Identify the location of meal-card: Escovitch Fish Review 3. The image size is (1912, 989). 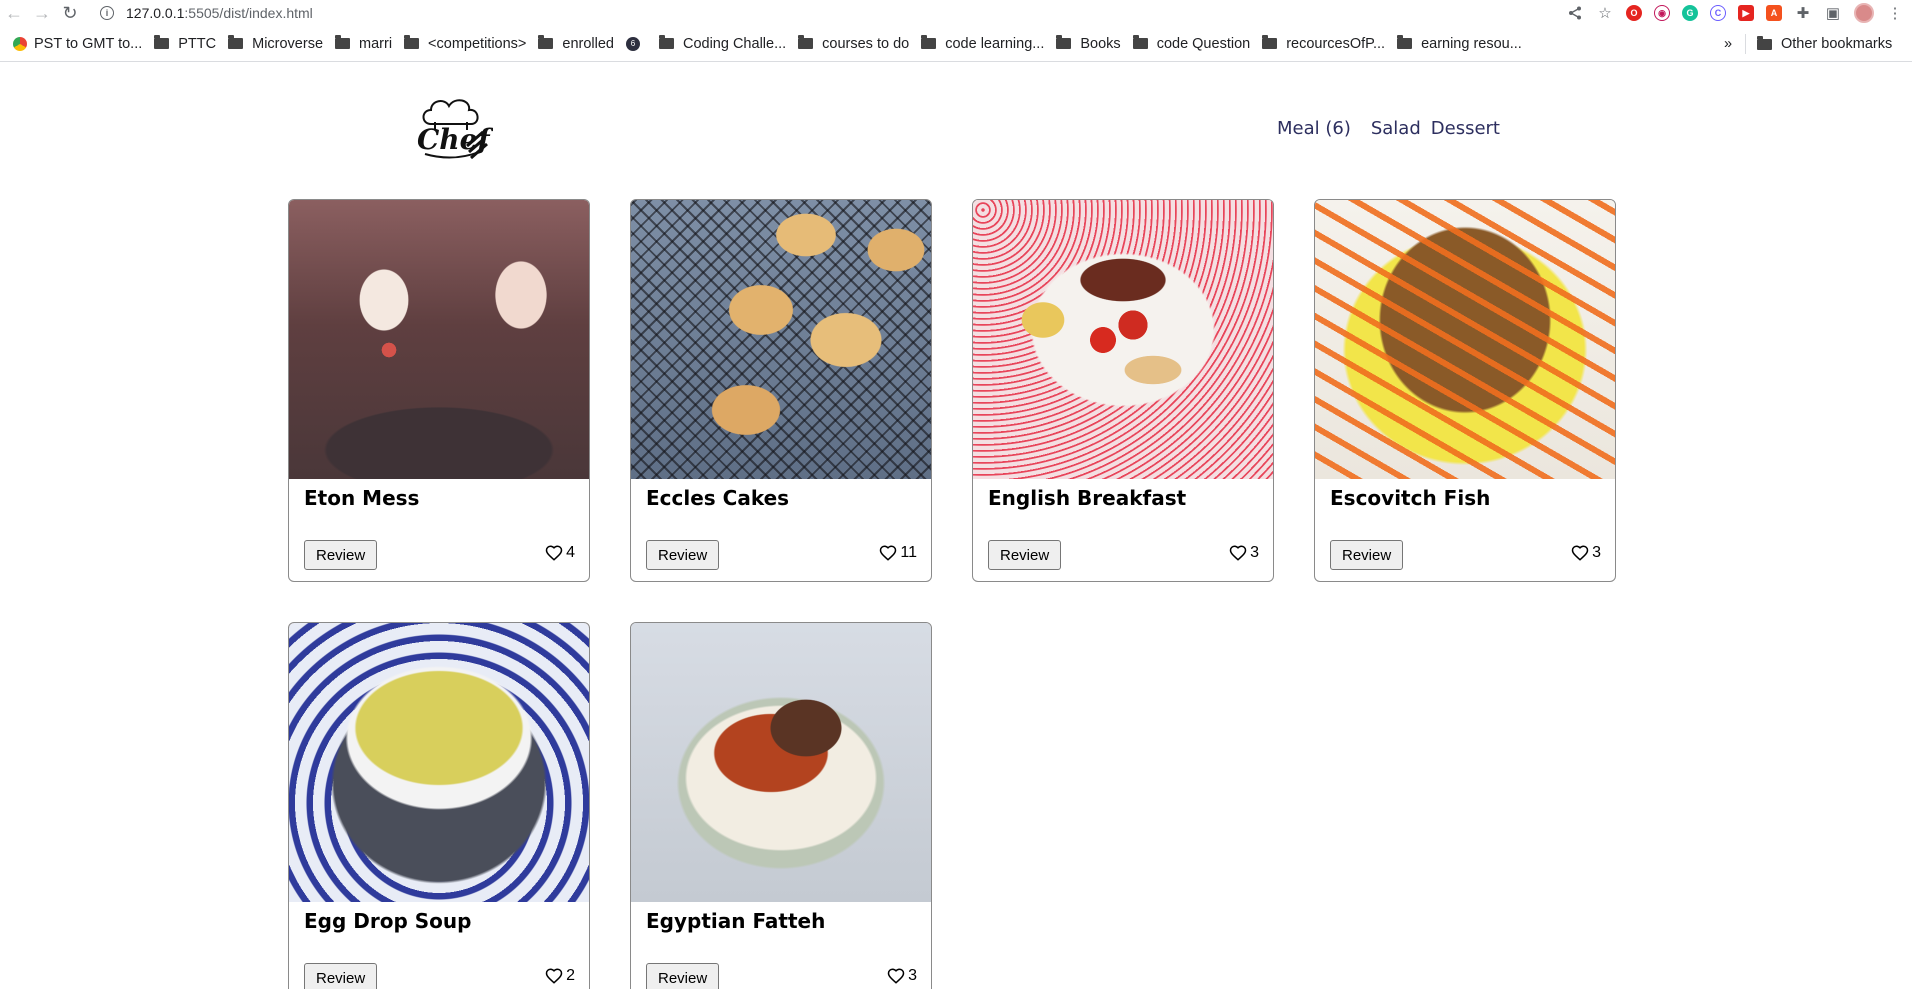
(1465, 390).